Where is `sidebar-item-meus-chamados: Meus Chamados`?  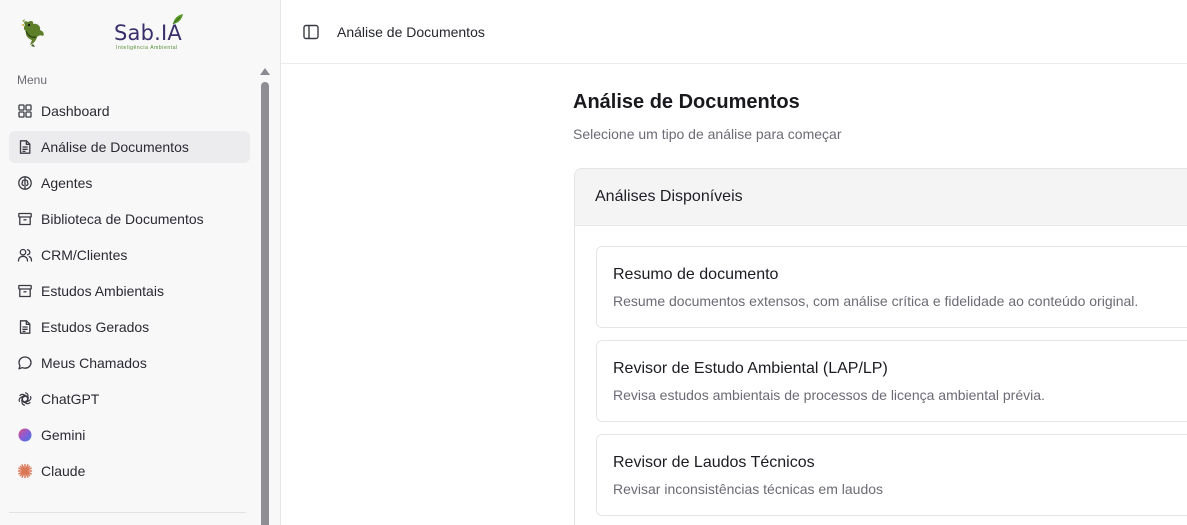 sidebar-item-meus-chamados: Meus Chamados is located at coordinates (129, 363).